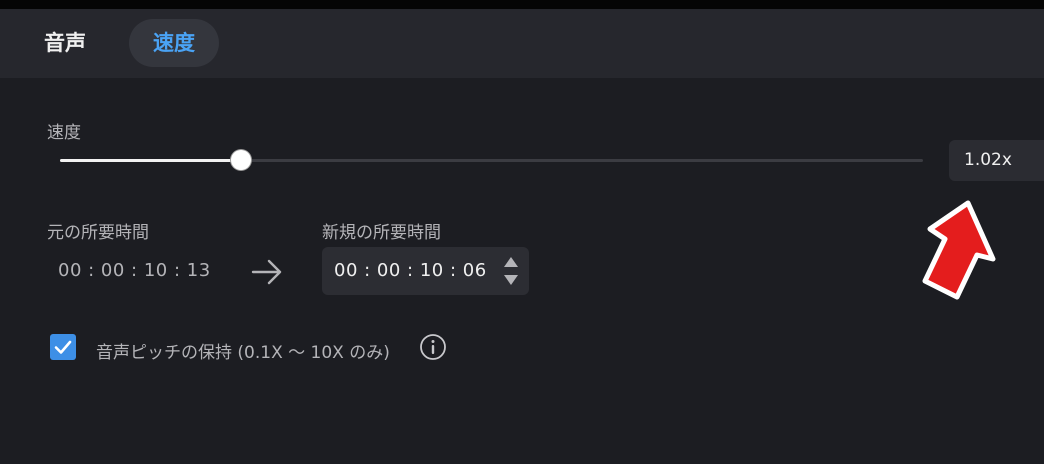 The image size is (1044, 464). Describe the element at coordinates (511, 280) in the screenshot. I see `triangle-down-icon` at that location.